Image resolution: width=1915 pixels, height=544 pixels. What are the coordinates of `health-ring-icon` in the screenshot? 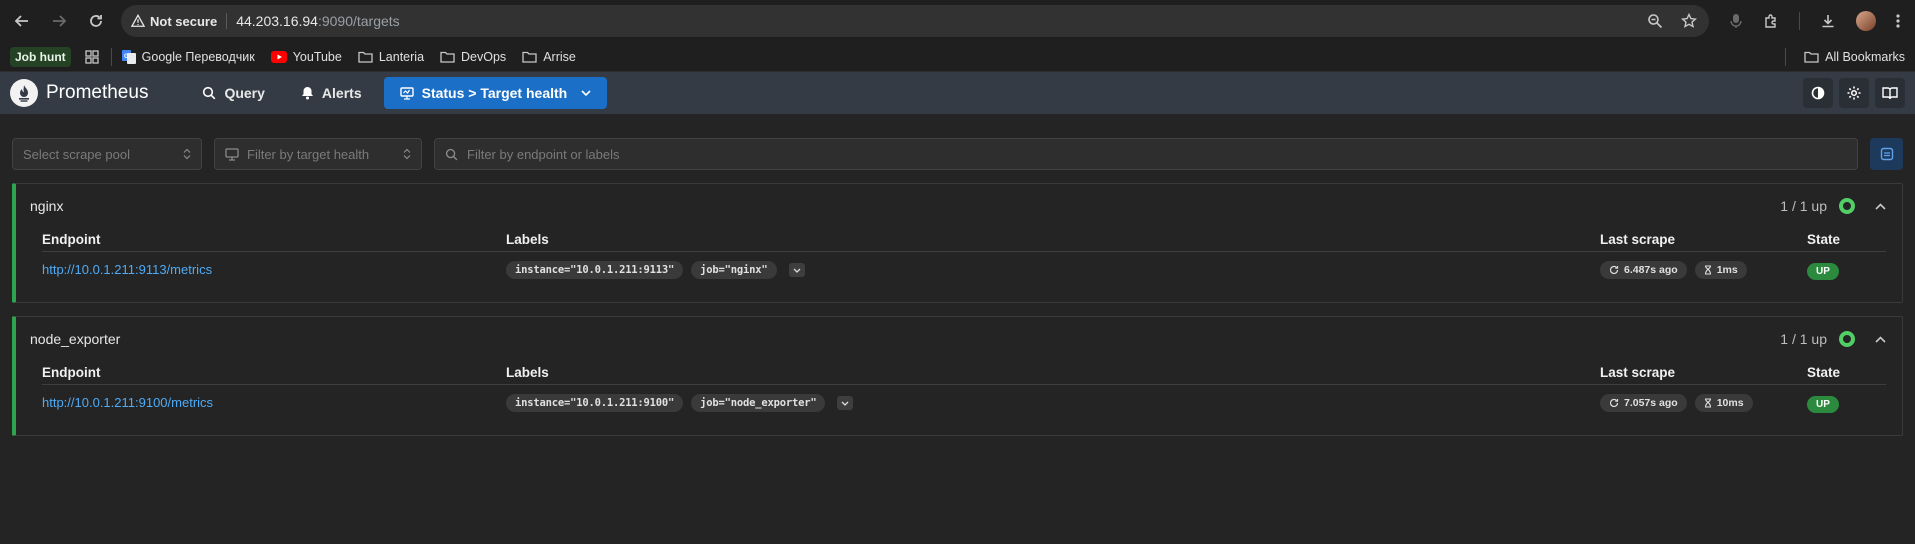 It's located at (1847, 339).